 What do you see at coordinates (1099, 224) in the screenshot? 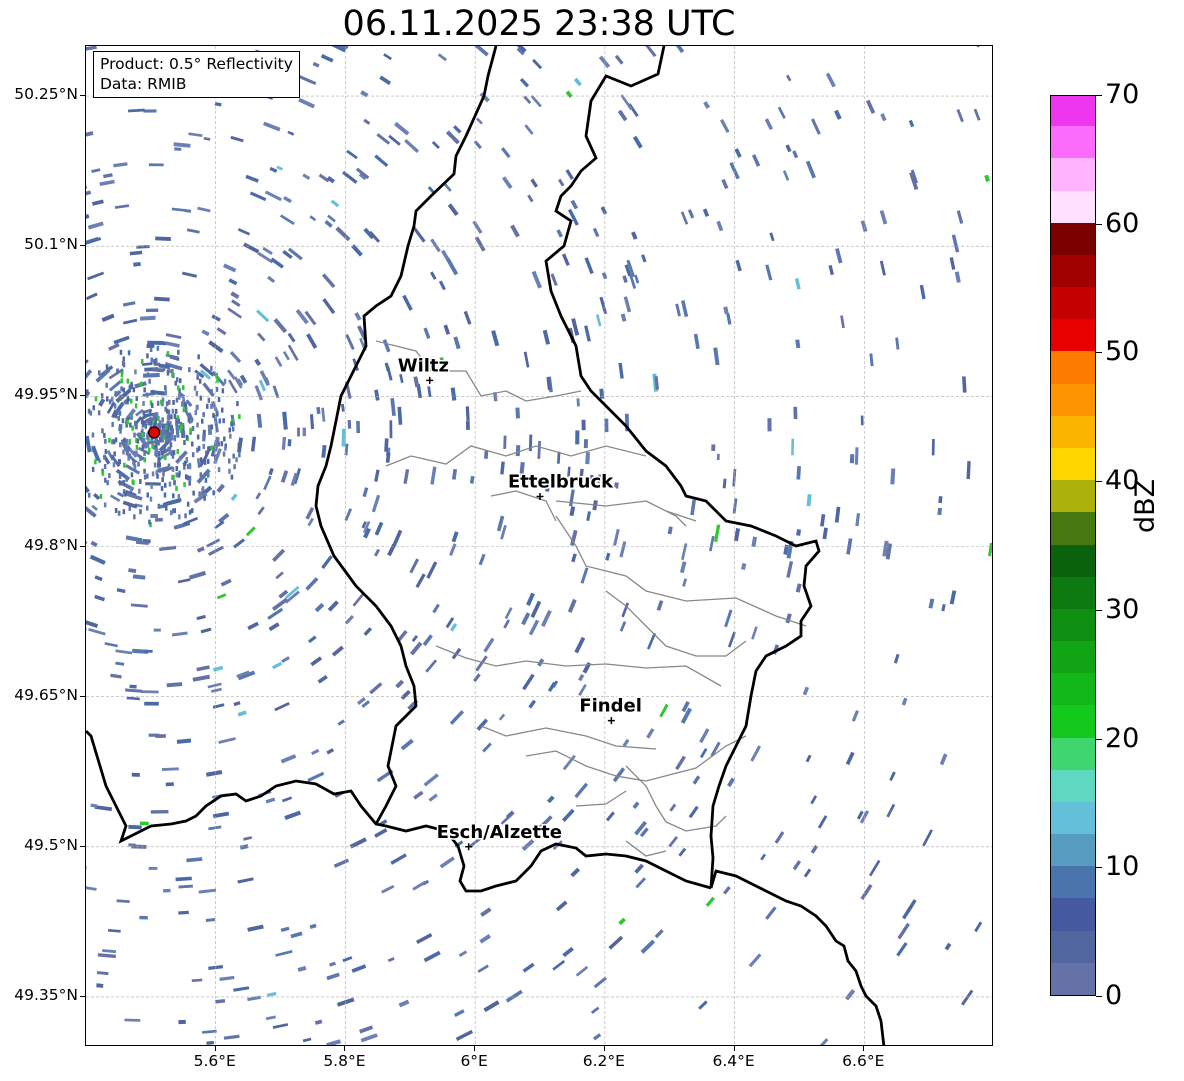
I see `colorbar-tick-mark` at bounding box center [1099, 224].